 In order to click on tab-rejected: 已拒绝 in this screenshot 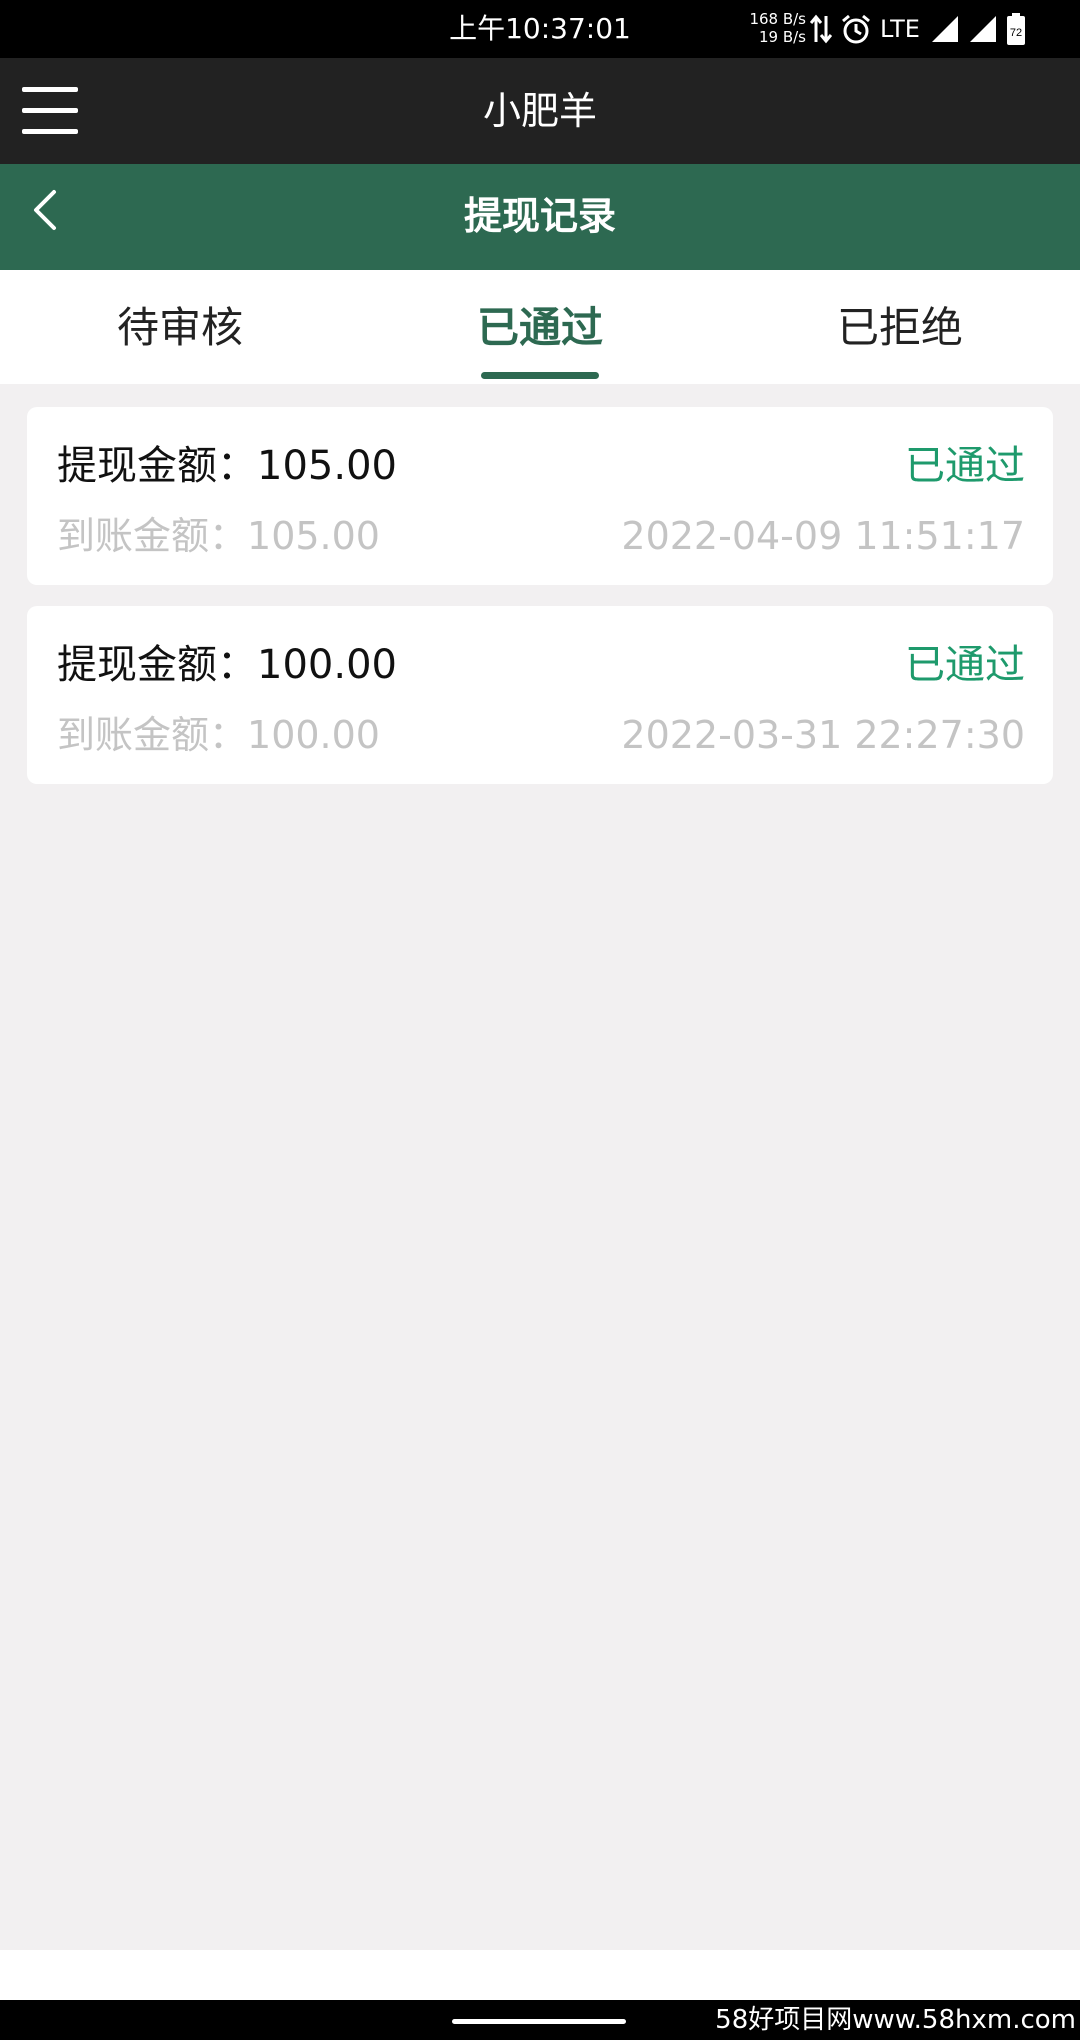, I will do `click(900, 327)`.